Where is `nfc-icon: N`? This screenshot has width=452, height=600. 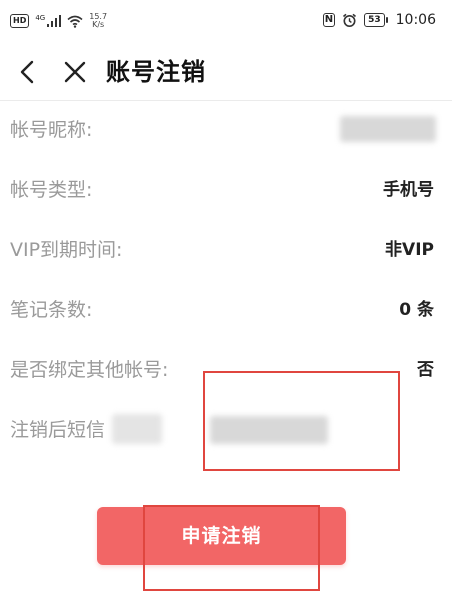 nfc-icon: N is located at coordinates (329, 20).